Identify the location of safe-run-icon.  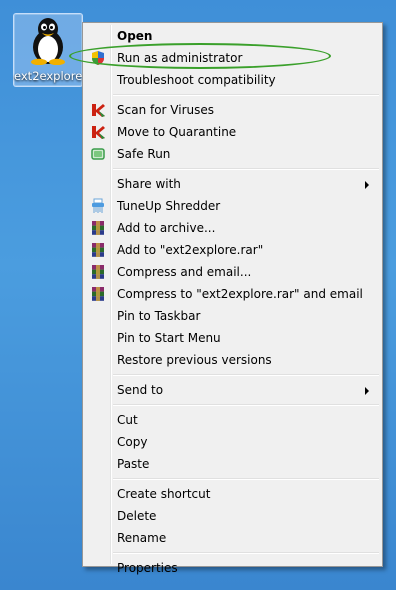
(98, 154).